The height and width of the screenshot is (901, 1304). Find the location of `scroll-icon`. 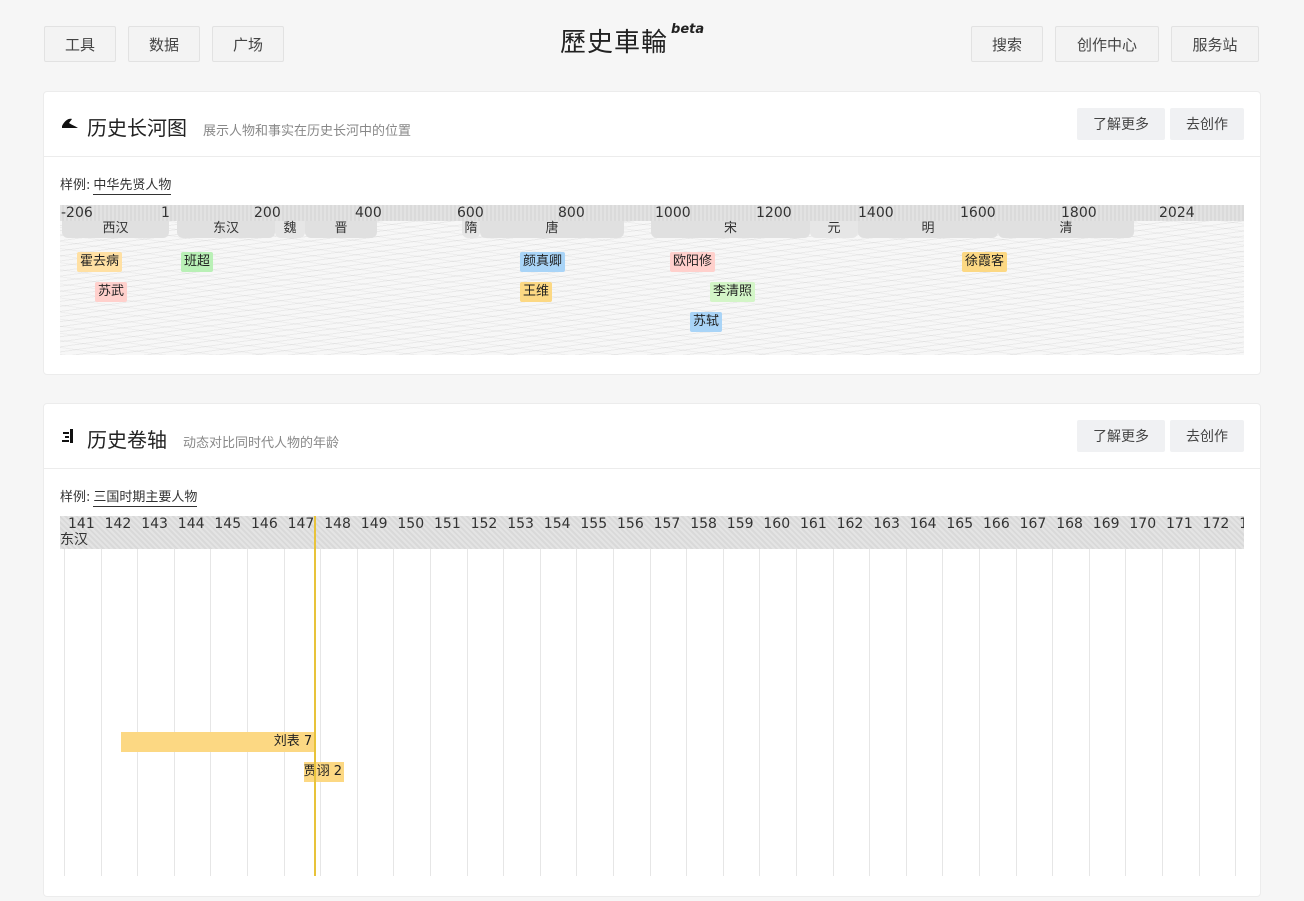

scroll-icon is located at coordinates (71, 436).